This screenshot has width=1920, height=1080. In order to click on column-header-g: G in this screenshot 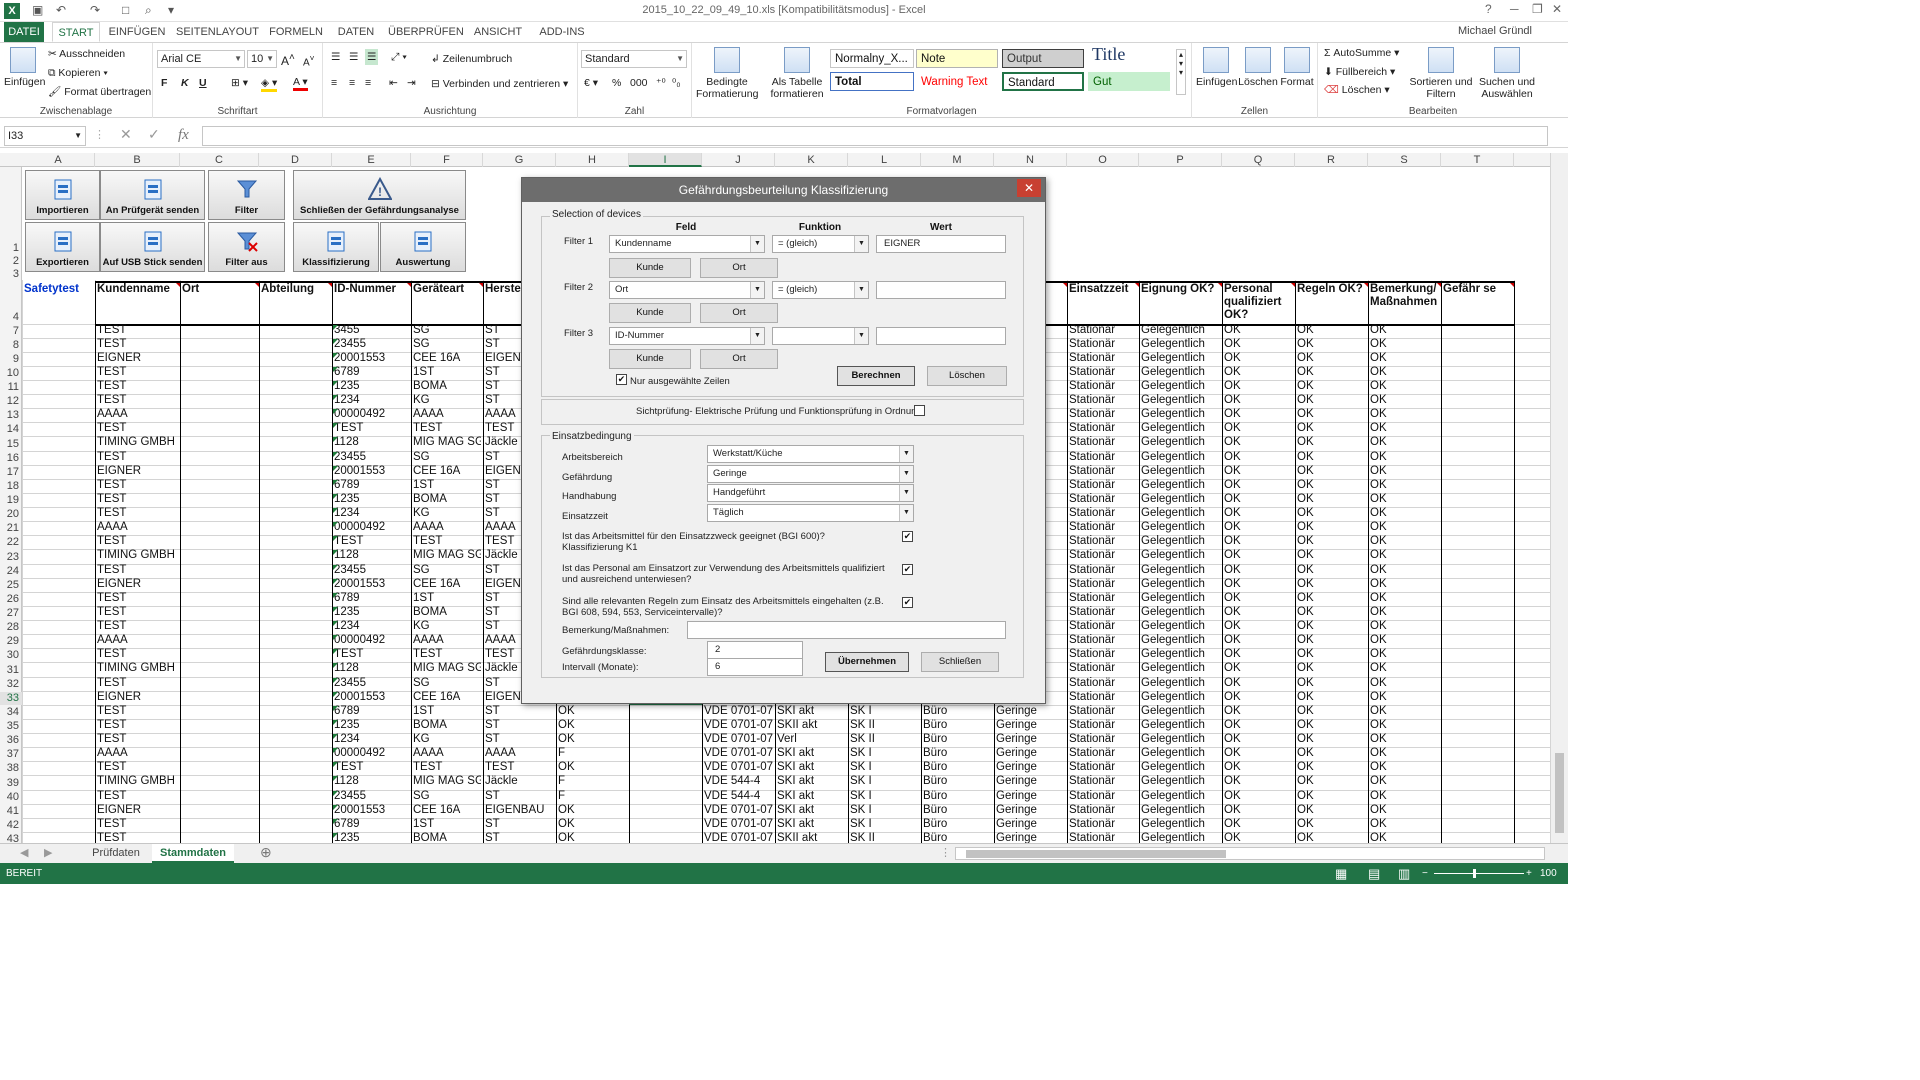, I will do `click(519, 160)`.